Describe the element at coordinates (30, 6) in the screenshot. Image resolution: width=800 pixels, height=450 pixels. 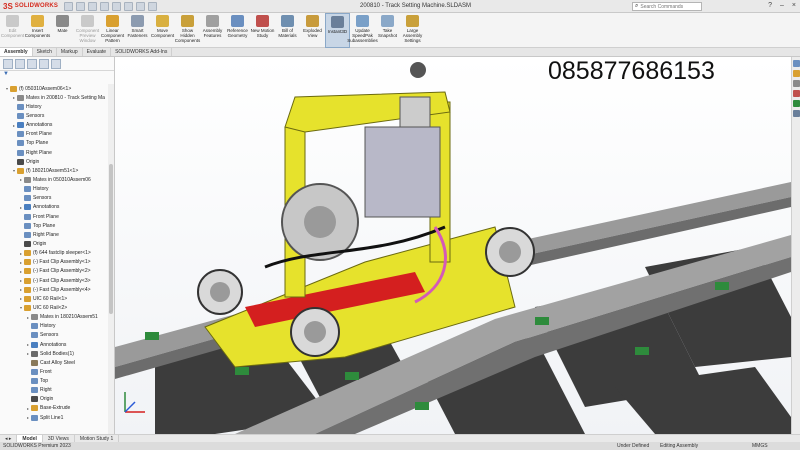
I see `app-logo: 3S SOLIDWORKS` at that location.